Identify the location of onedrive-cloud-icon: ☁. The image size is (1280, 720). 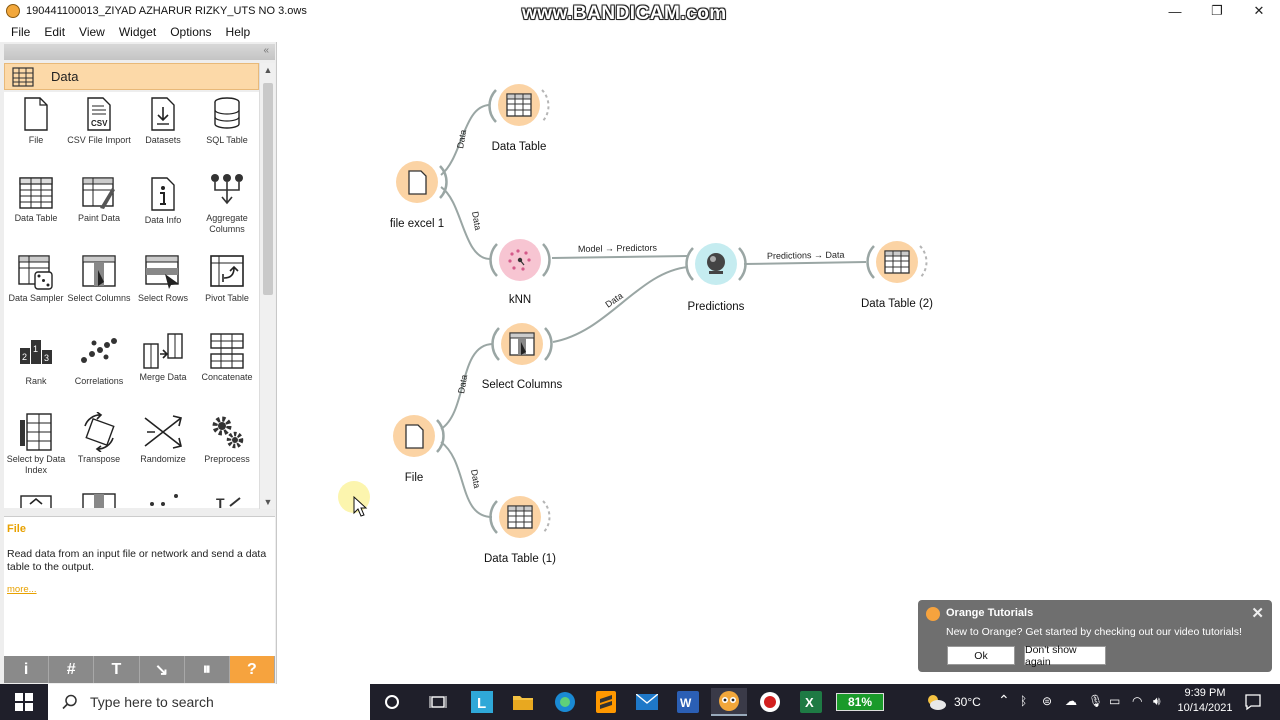
(1071, 701).